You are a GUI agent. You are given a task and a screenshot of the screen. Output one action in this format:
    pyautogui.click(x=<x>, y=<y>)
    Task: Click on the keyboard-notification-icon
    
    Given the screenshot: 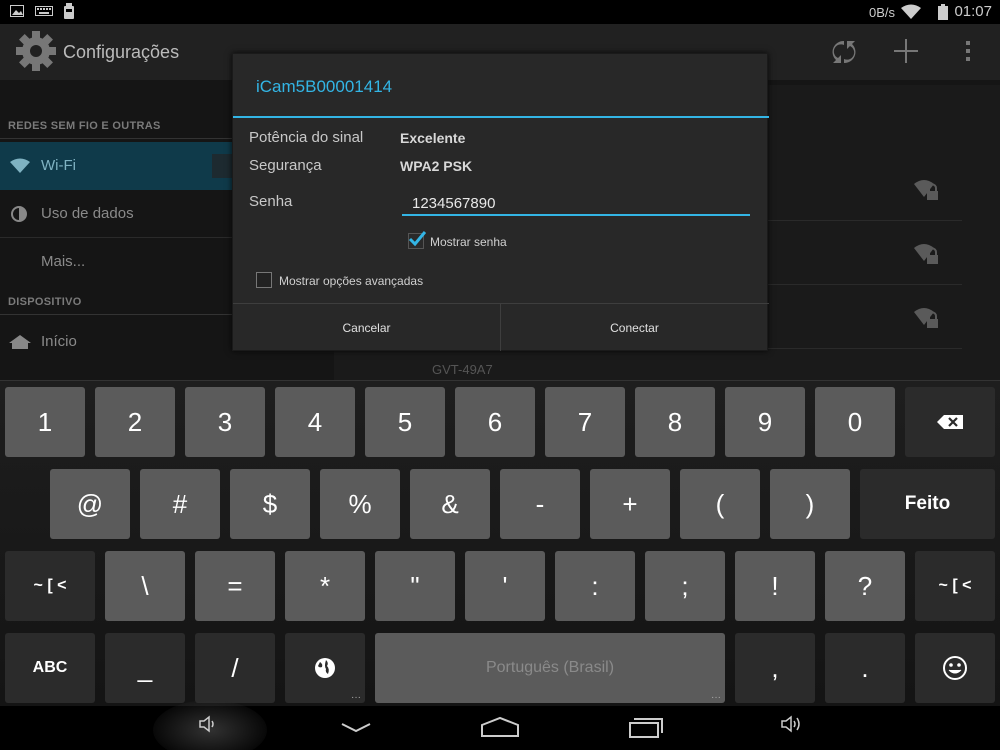 What is the action you would take?
    pyautogui.click(x=44, y=11)
    